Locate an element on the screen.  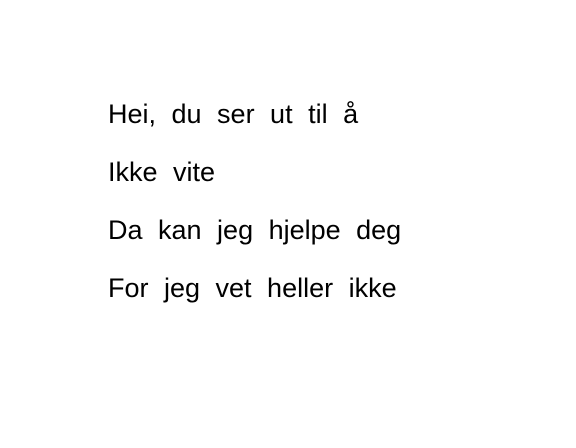
poem-line-4: For jeg vet heller ikke is located at coordinates (252, 288).